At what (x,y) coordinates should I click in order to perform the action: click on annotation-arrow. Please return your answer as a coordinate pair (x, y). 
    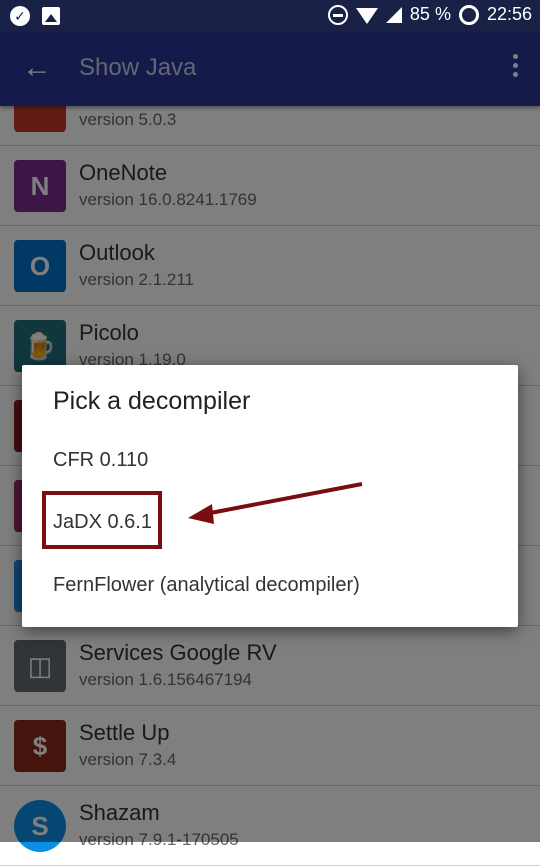
    Looking at the image, I should click on (275, 503).